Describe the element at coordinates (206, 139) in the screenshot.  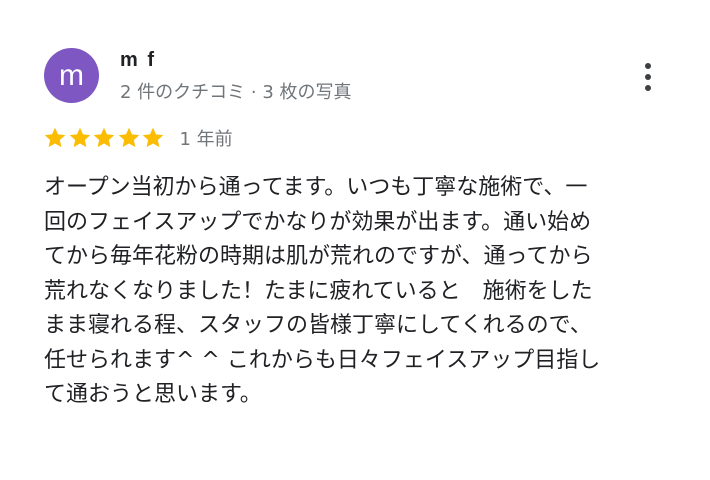
I see `review-date: 1 年前` at that location.